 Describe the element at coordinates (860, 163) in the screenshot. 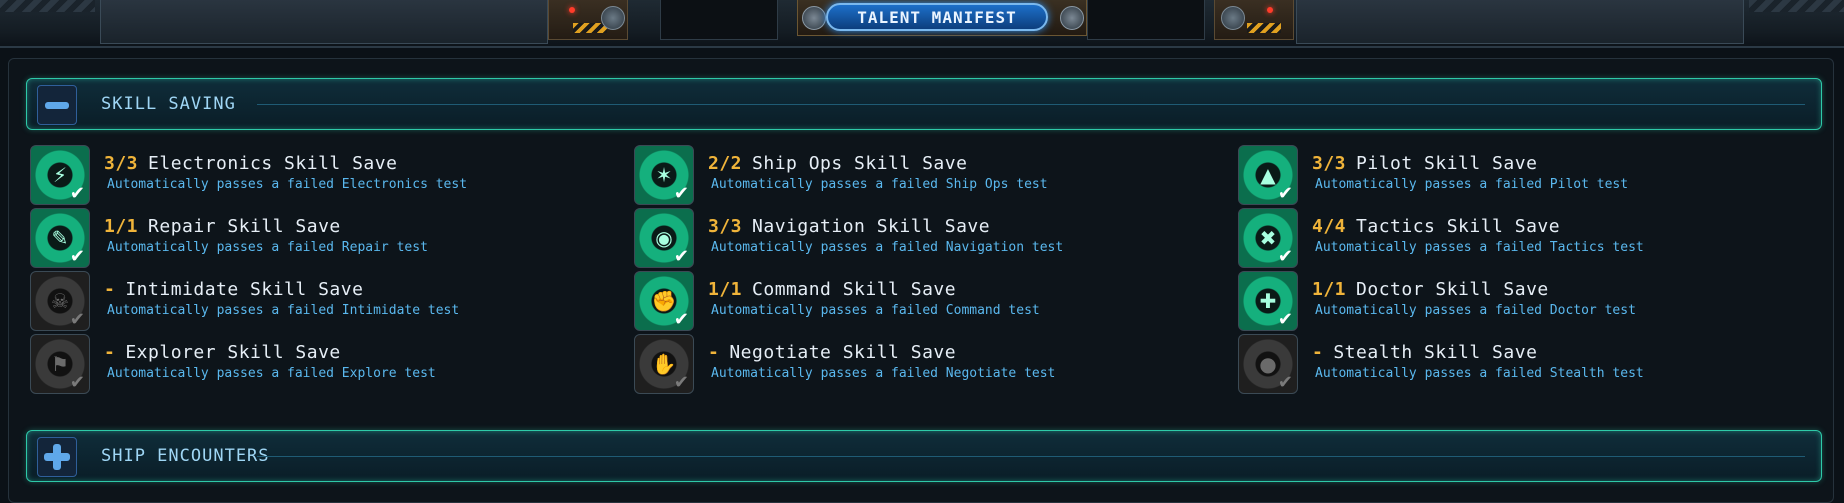

I see `skill-title: Ship Ops Skill Save` at that location.